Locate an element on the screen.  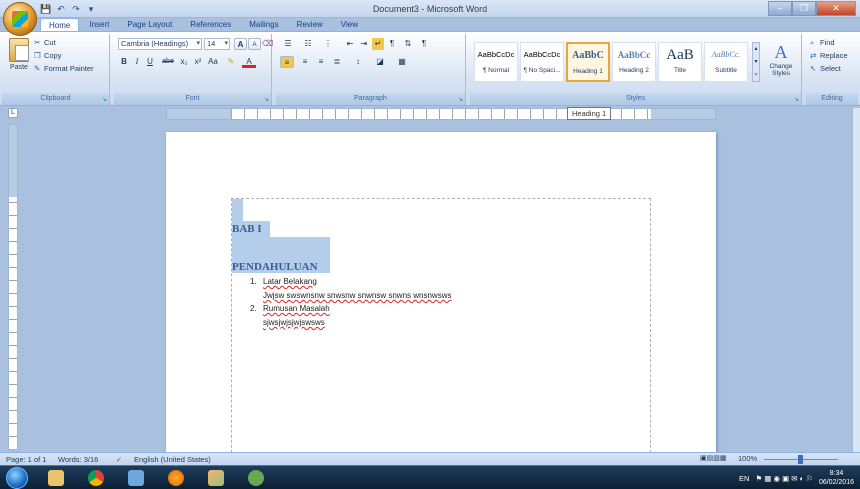
style-subtitle: AaBbCc. Subtitle is located at coordinates (726, 62).